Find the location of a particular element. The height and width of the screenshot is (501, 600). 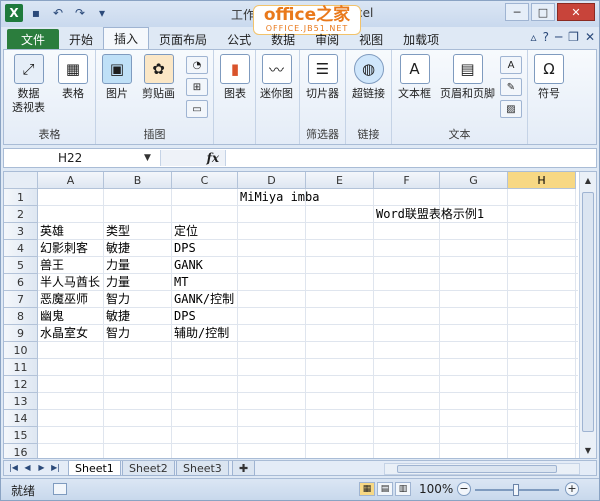

cell-f2: Word联盟表格示例1 is located at coordinates (429, 214).